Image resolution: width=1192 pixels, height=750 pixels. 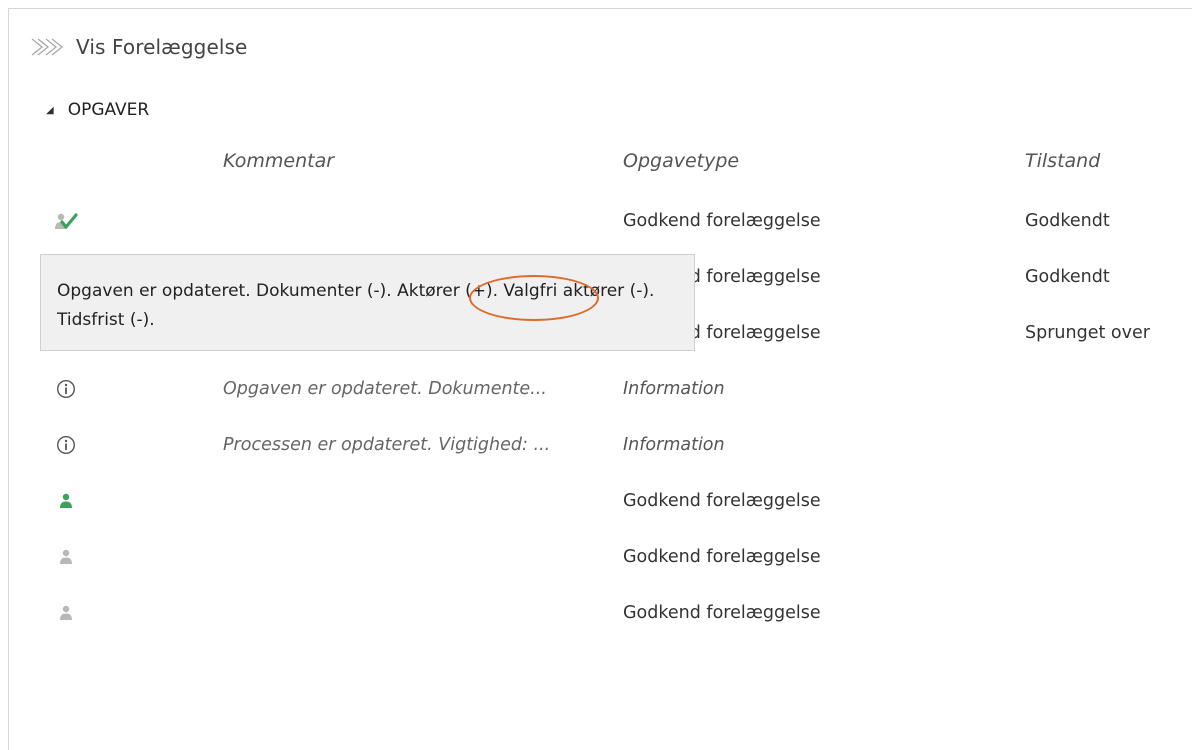 I want to click on column-header-state: Tilstand, so click(x=1062, y=161).